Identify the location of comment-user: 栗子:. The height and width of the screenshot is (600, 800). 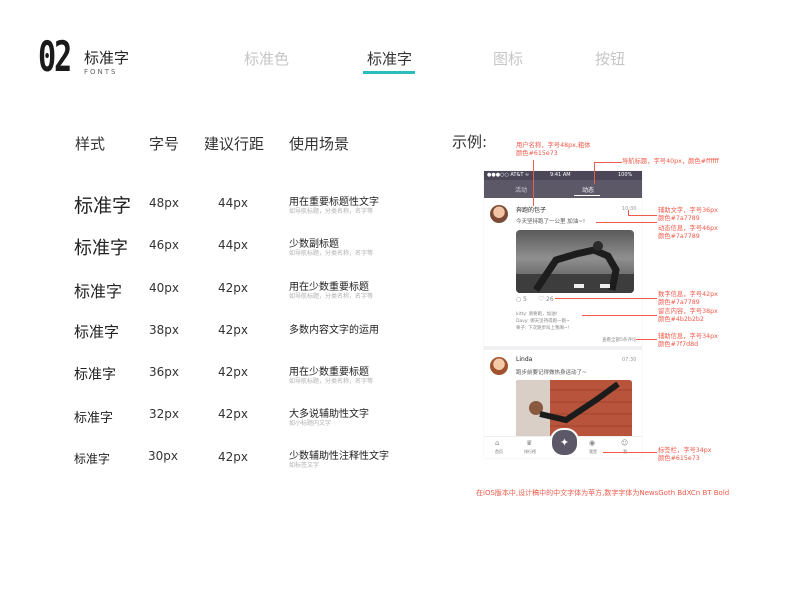
(521, 328).